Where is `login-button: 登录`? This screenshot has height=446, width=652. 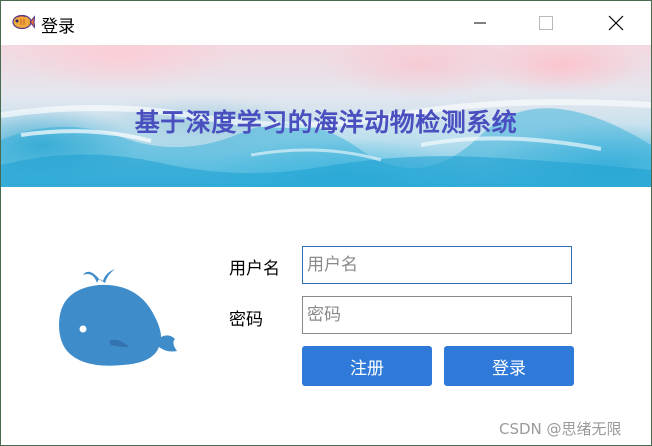 login-button: 登录 is located at coordinates (509, 366).